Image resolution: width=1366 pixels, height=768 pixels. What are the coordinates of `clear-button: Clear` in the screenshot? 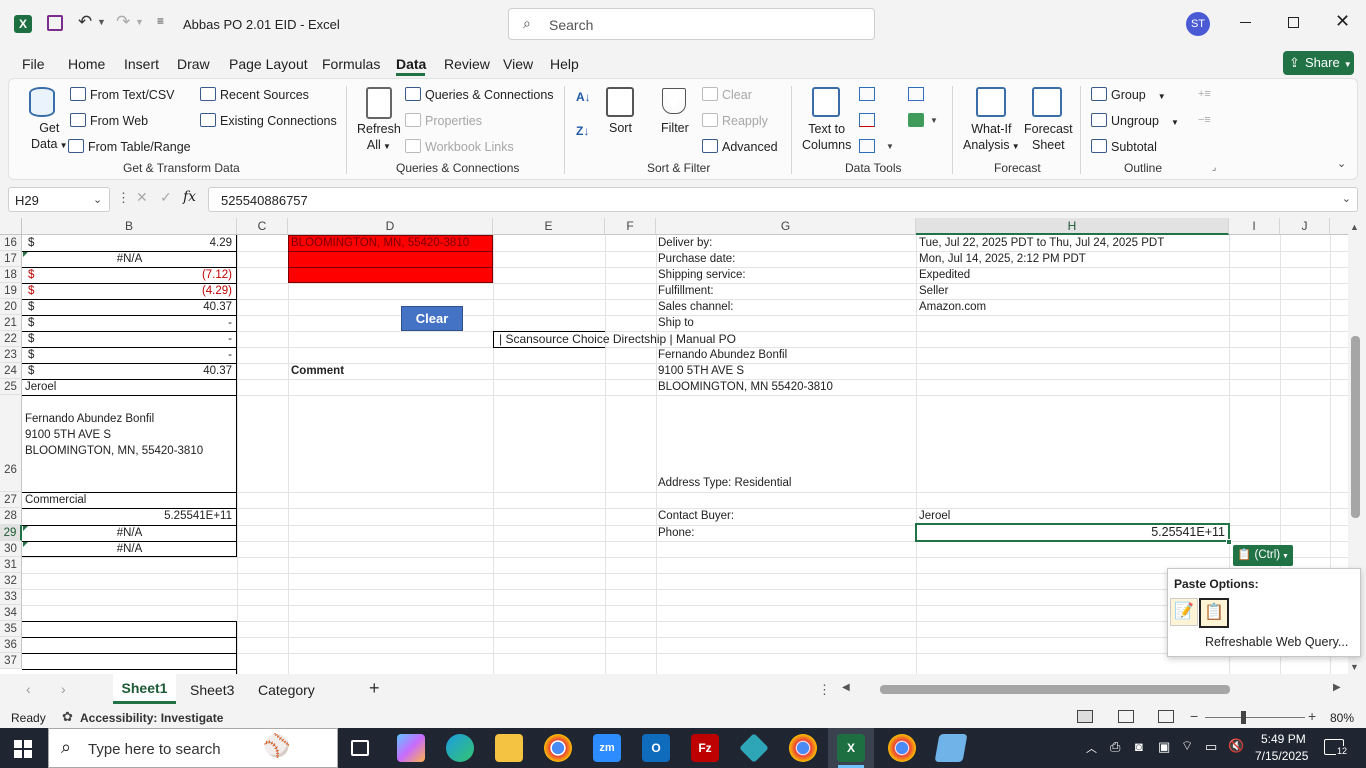 It's located at (432, 318).